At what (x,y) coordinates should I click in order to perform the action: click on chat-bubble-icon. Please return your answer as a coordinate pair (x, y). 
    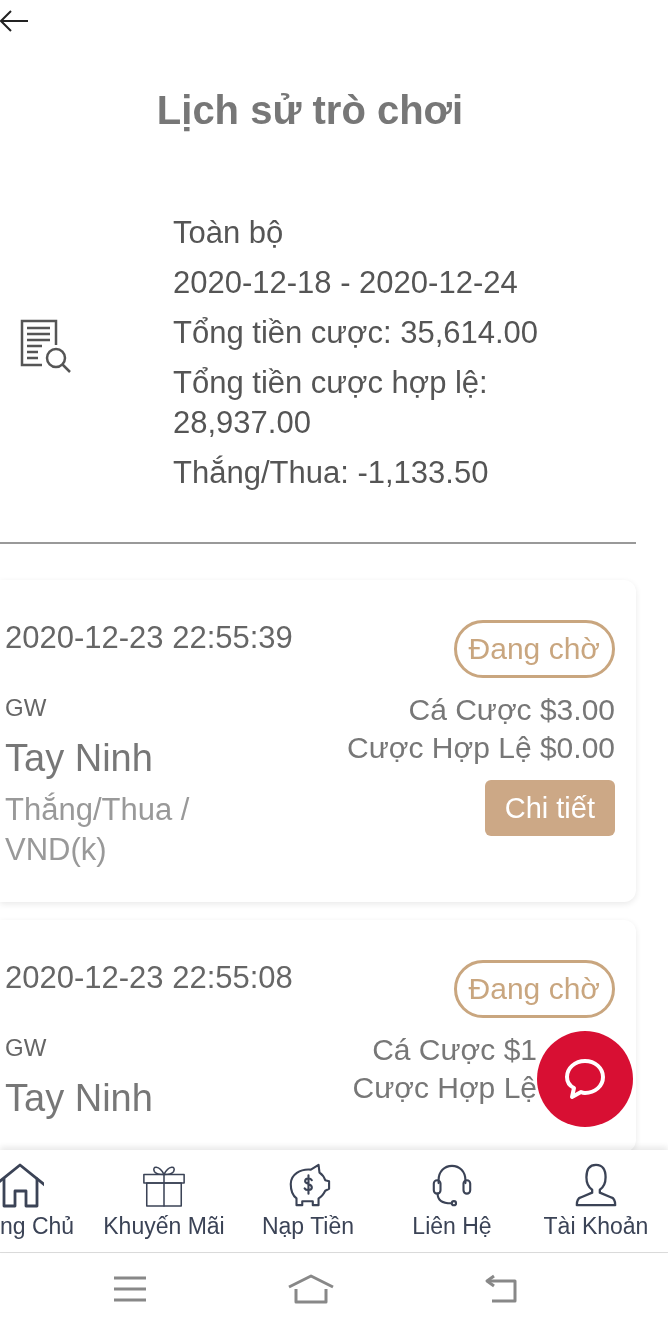
    Looking at the image, I should click on (585, 1079).